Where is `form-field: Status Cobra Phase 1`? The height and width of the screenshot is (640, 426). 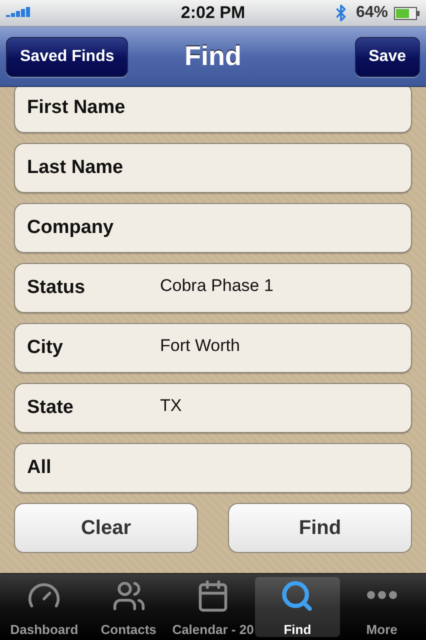 form-field: Status Cobra Phase 1 is located at coordinates (213, 288).